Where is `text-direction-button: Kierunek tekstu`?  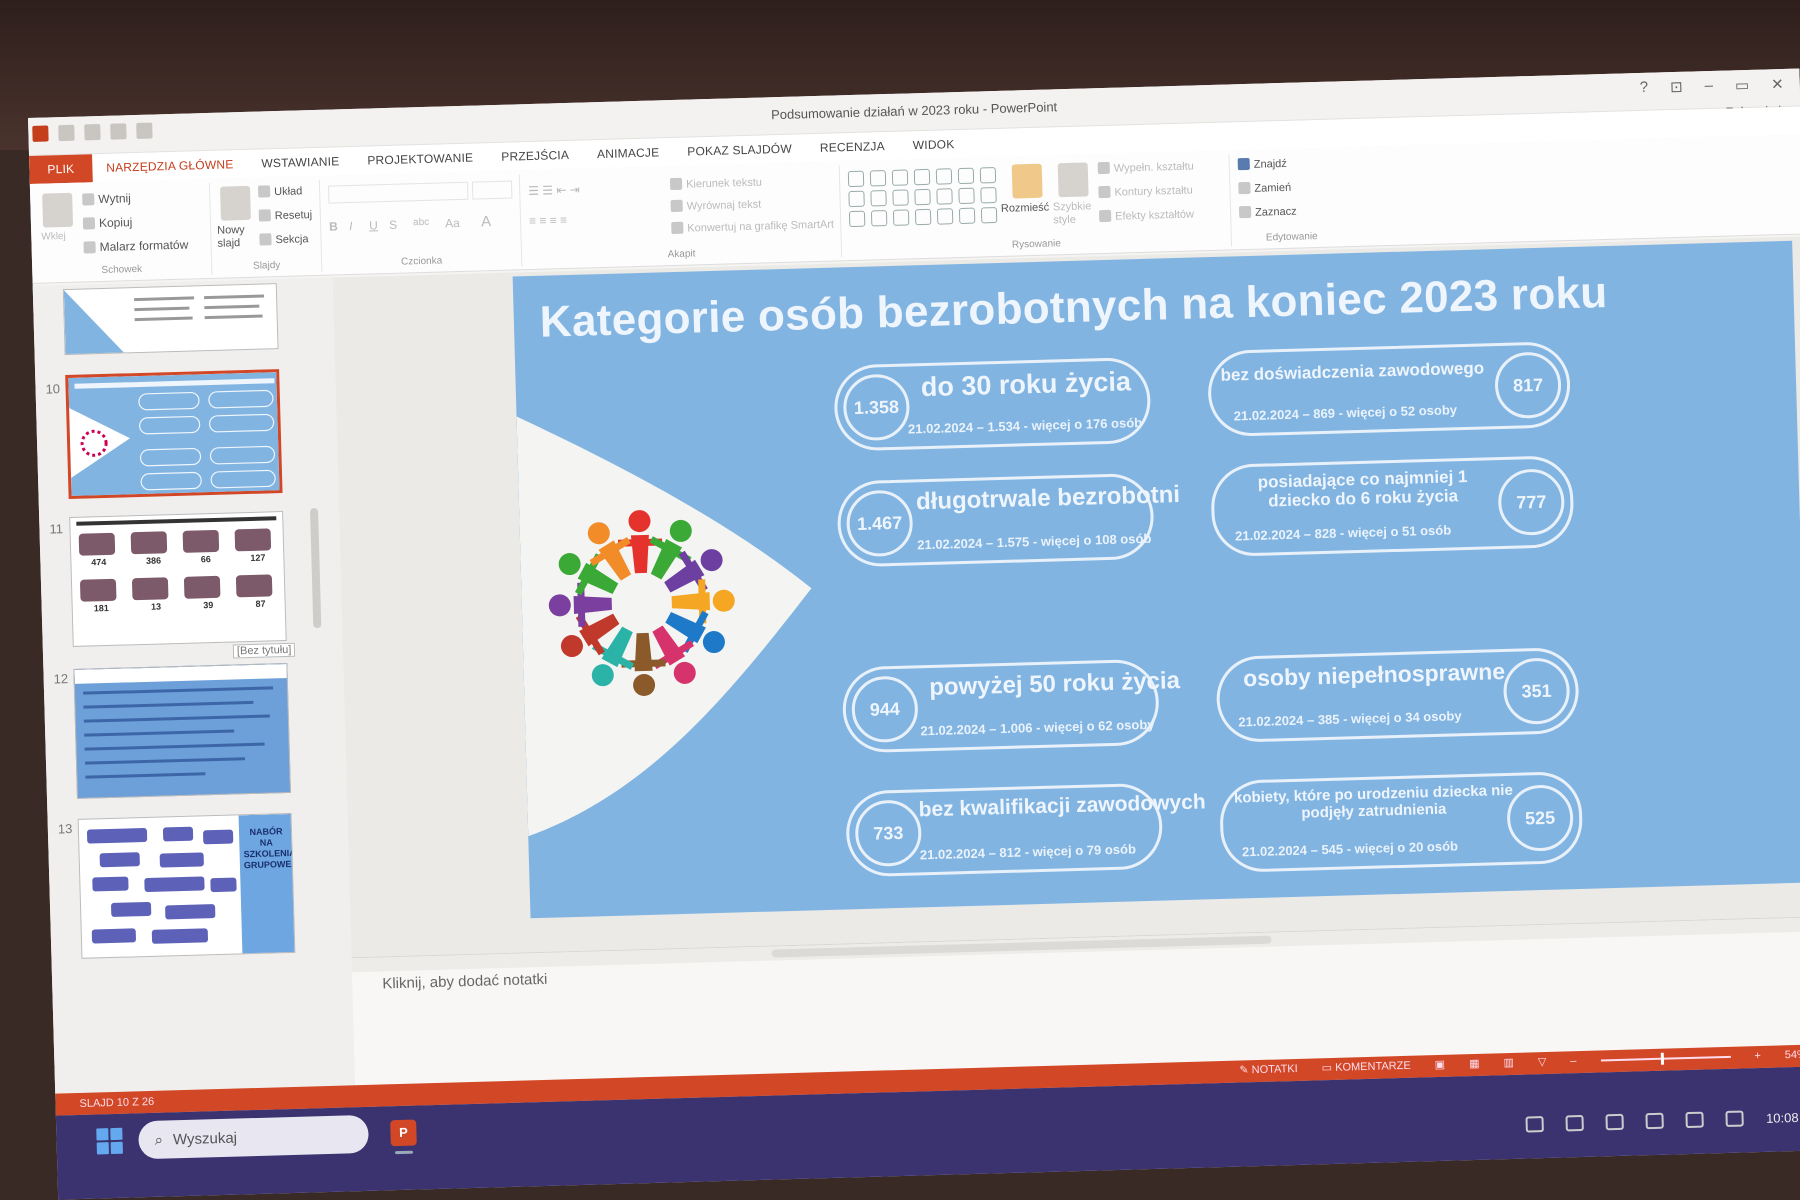
text-direction-button: Kierunek tekstu is located at coordinates (715, 184).